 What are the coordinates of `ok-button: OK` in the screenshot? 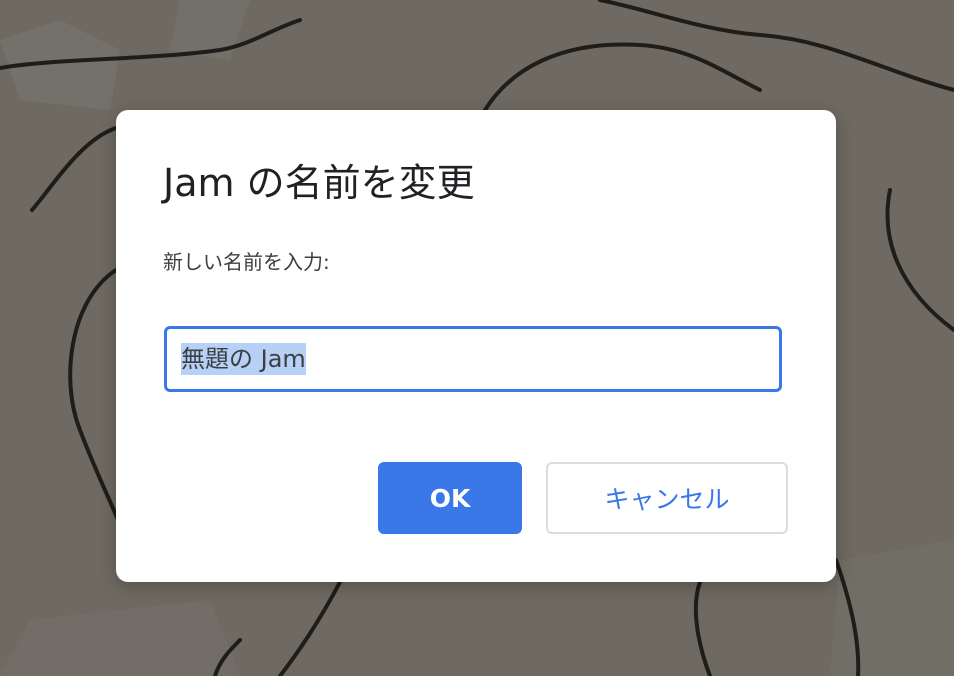 It's located at (450, 498).